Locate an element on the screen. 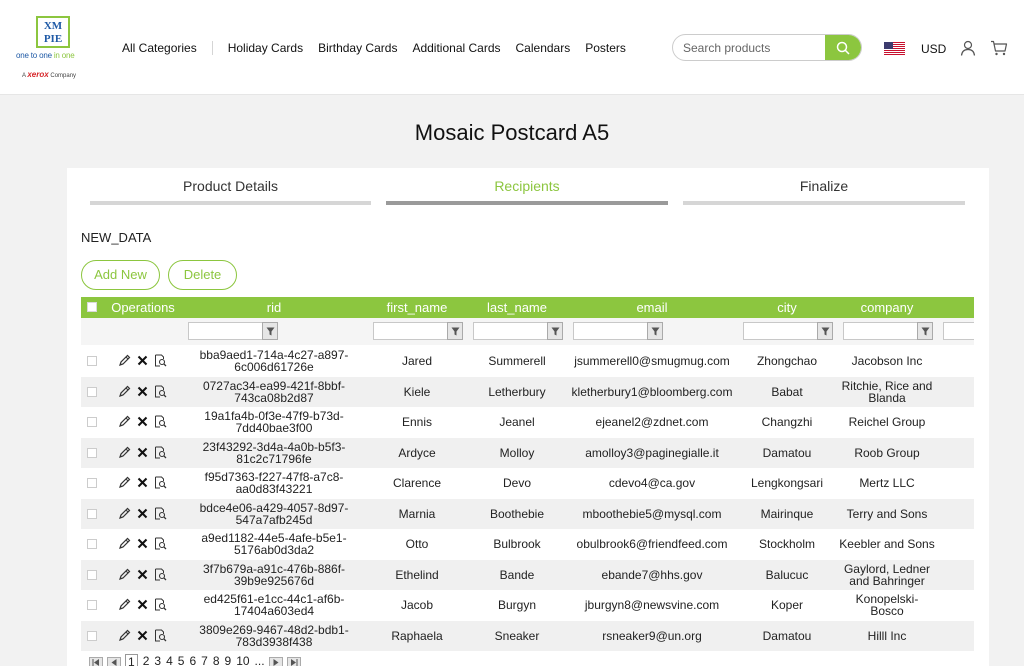 The width and height of the screenshot is (1024, 666). step-product-details: Product Details is located at coordinates (230, 188).